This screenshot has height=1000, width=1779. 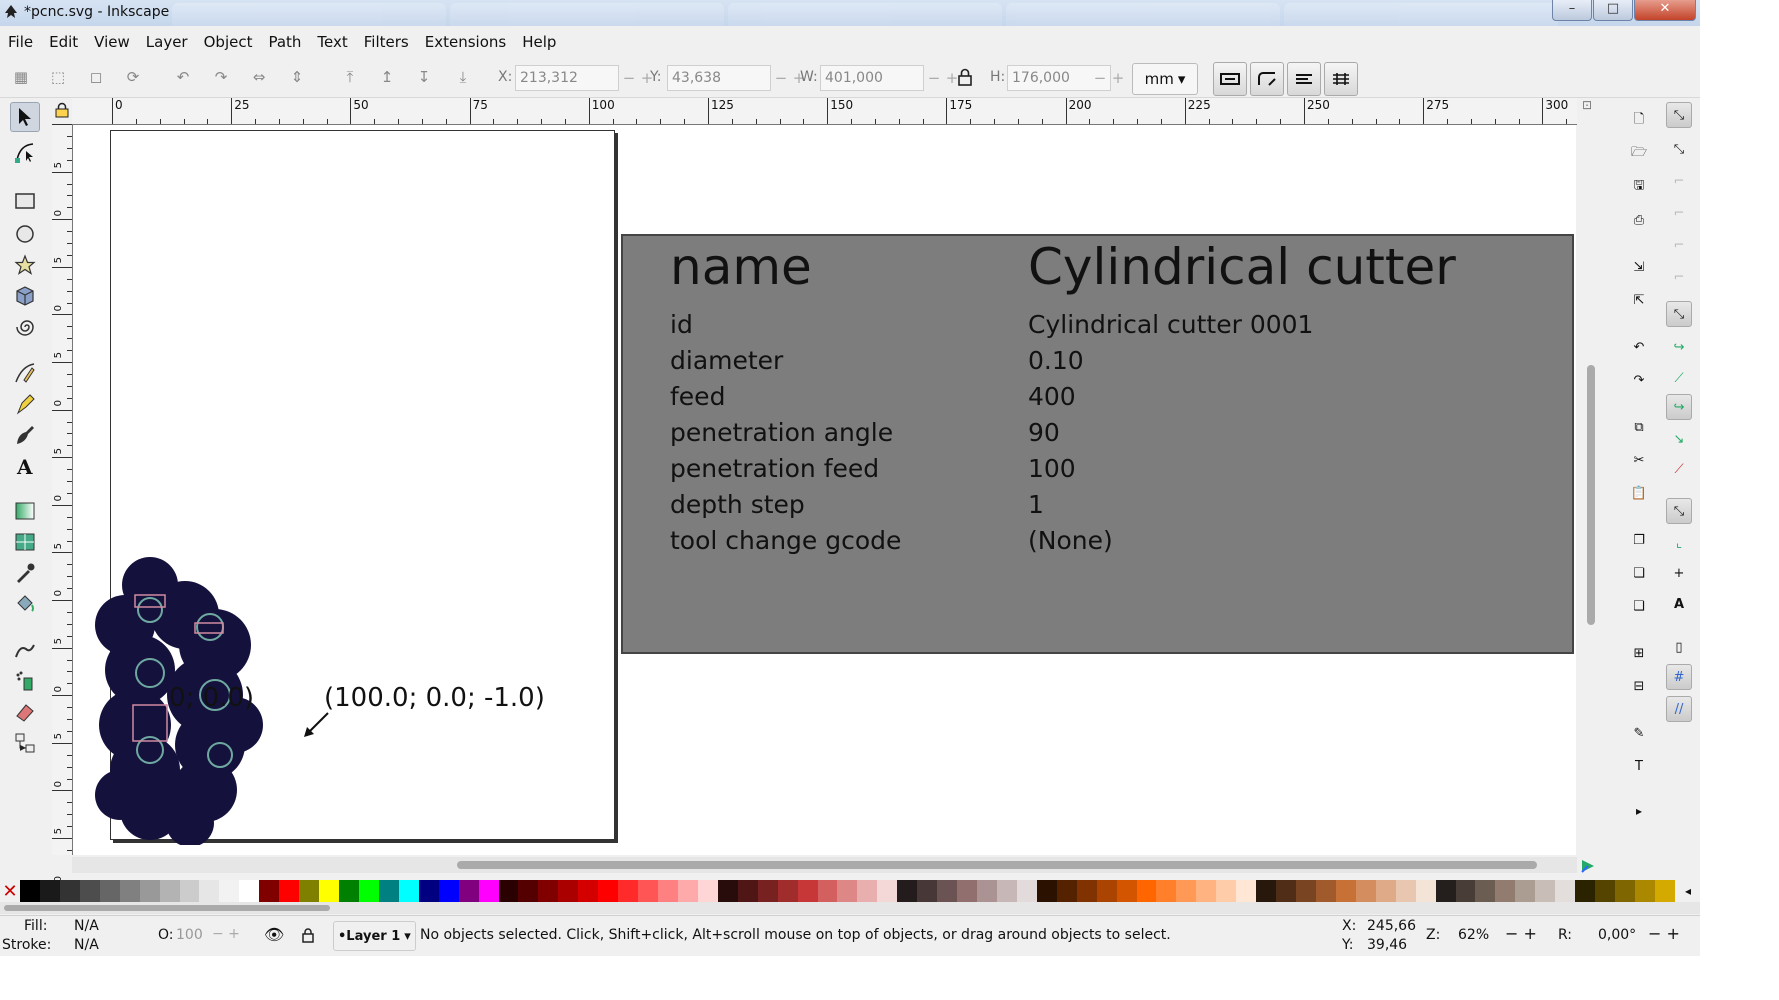 I want to click on width-field, so click(x=872, y=78).